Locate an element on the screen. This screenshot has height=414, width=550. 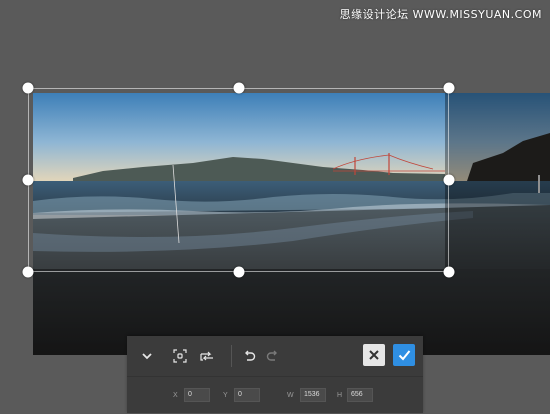
crop-fit-icon is located at coordinates (180, 356).